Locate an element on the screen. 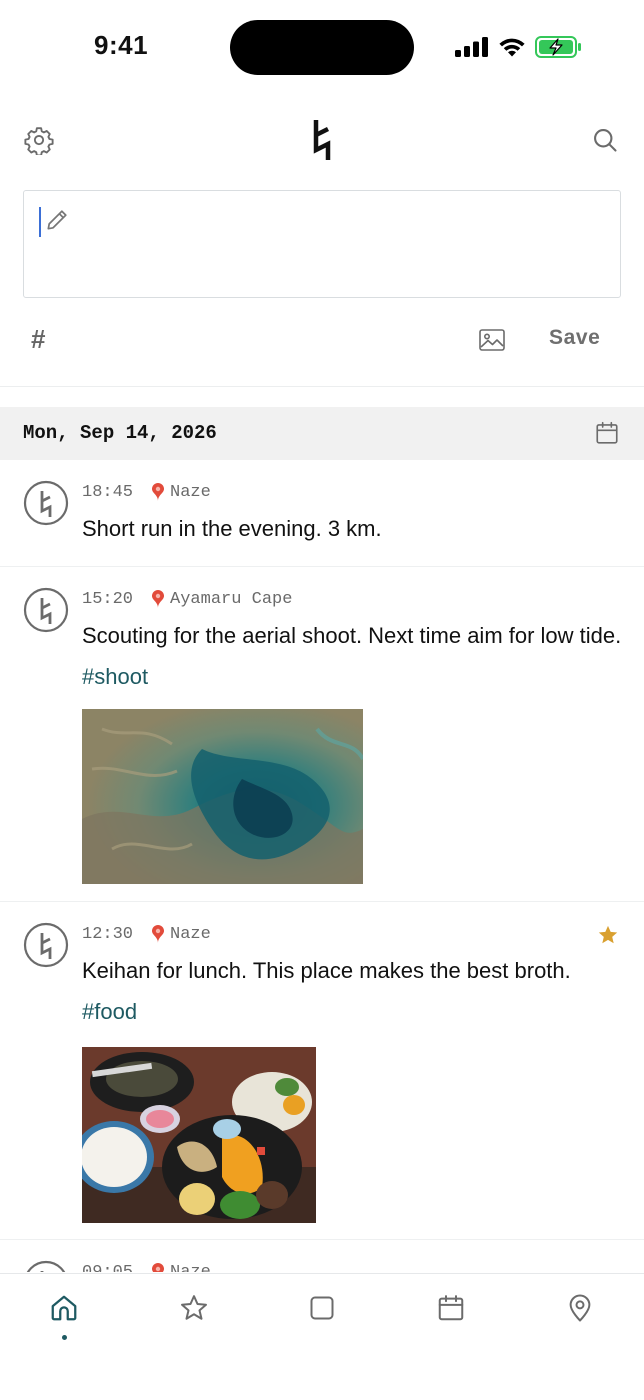  dynamic-island is located at coordinates (322, 47).